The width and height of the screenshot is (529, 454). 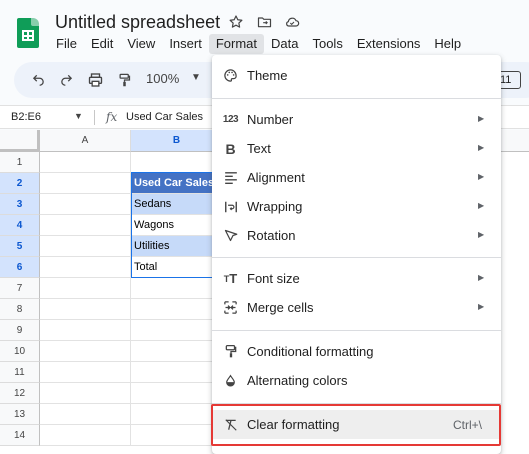 I want to click on cell-b11, so click(x=177, y=372).